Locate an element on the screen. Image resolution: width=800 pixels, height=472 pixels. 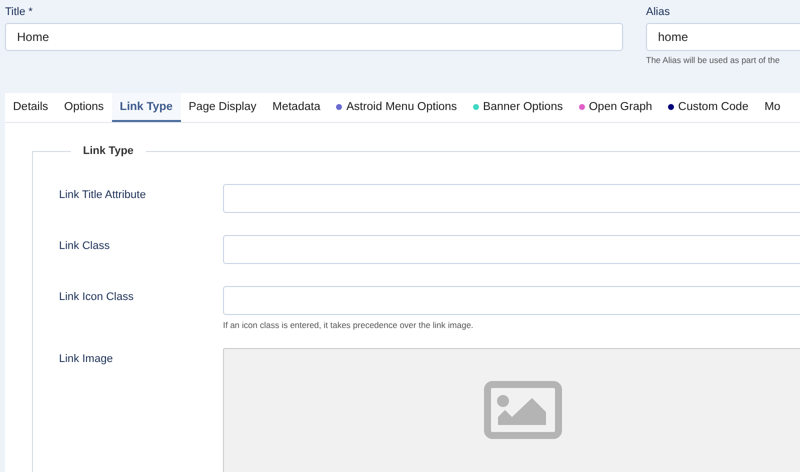
tab: Metadata is located at coordinates (296, 107).